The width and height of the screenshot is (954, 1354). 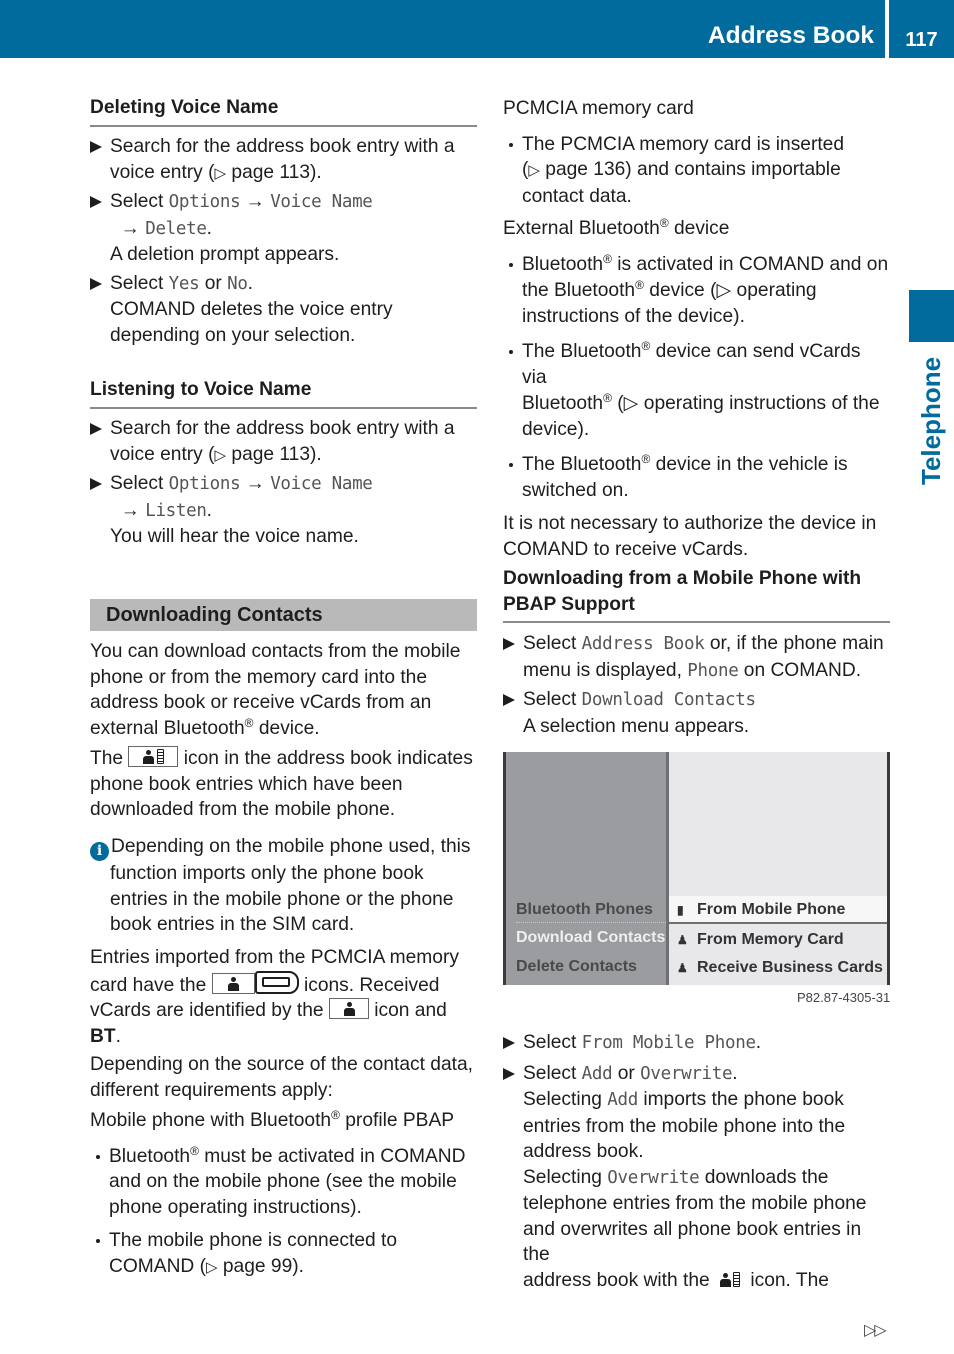 What do you see at coordinates (778, 910) in the screenshot?
I see `screen-submenu-item-from-mobile-phone: ▮ From Mobile Phone` at bounding box center [778, 910].